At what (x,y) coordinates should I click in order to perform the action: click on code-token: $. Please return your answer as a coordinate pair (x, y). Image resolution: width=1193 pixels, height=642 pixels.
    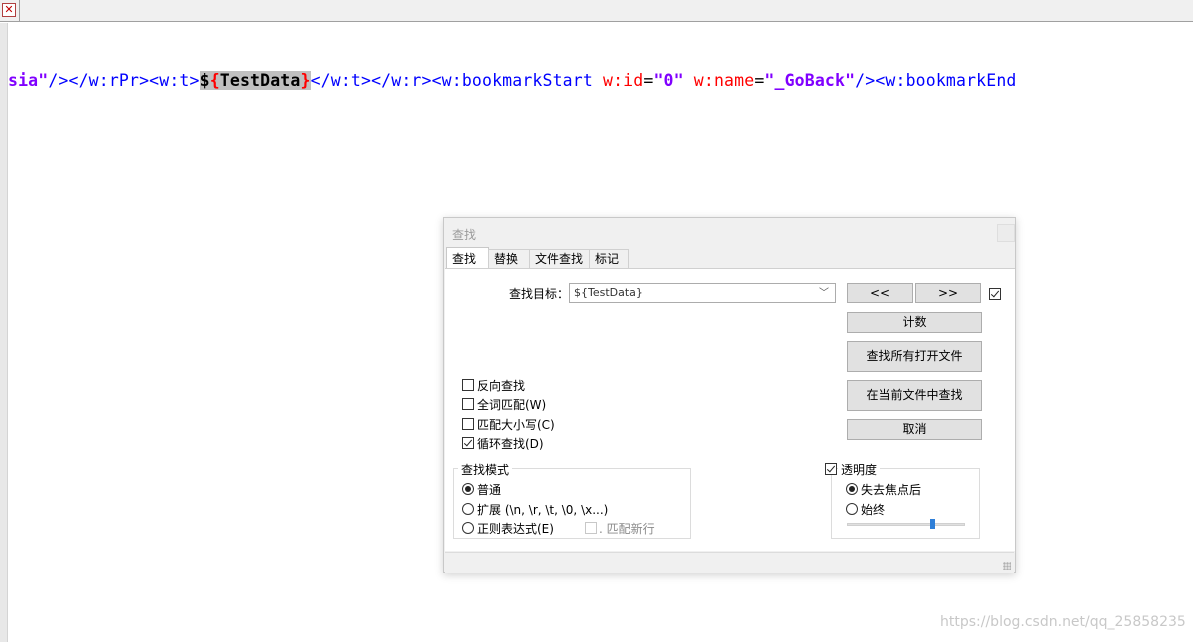
    Looking at the image, I should click on (204, 80).